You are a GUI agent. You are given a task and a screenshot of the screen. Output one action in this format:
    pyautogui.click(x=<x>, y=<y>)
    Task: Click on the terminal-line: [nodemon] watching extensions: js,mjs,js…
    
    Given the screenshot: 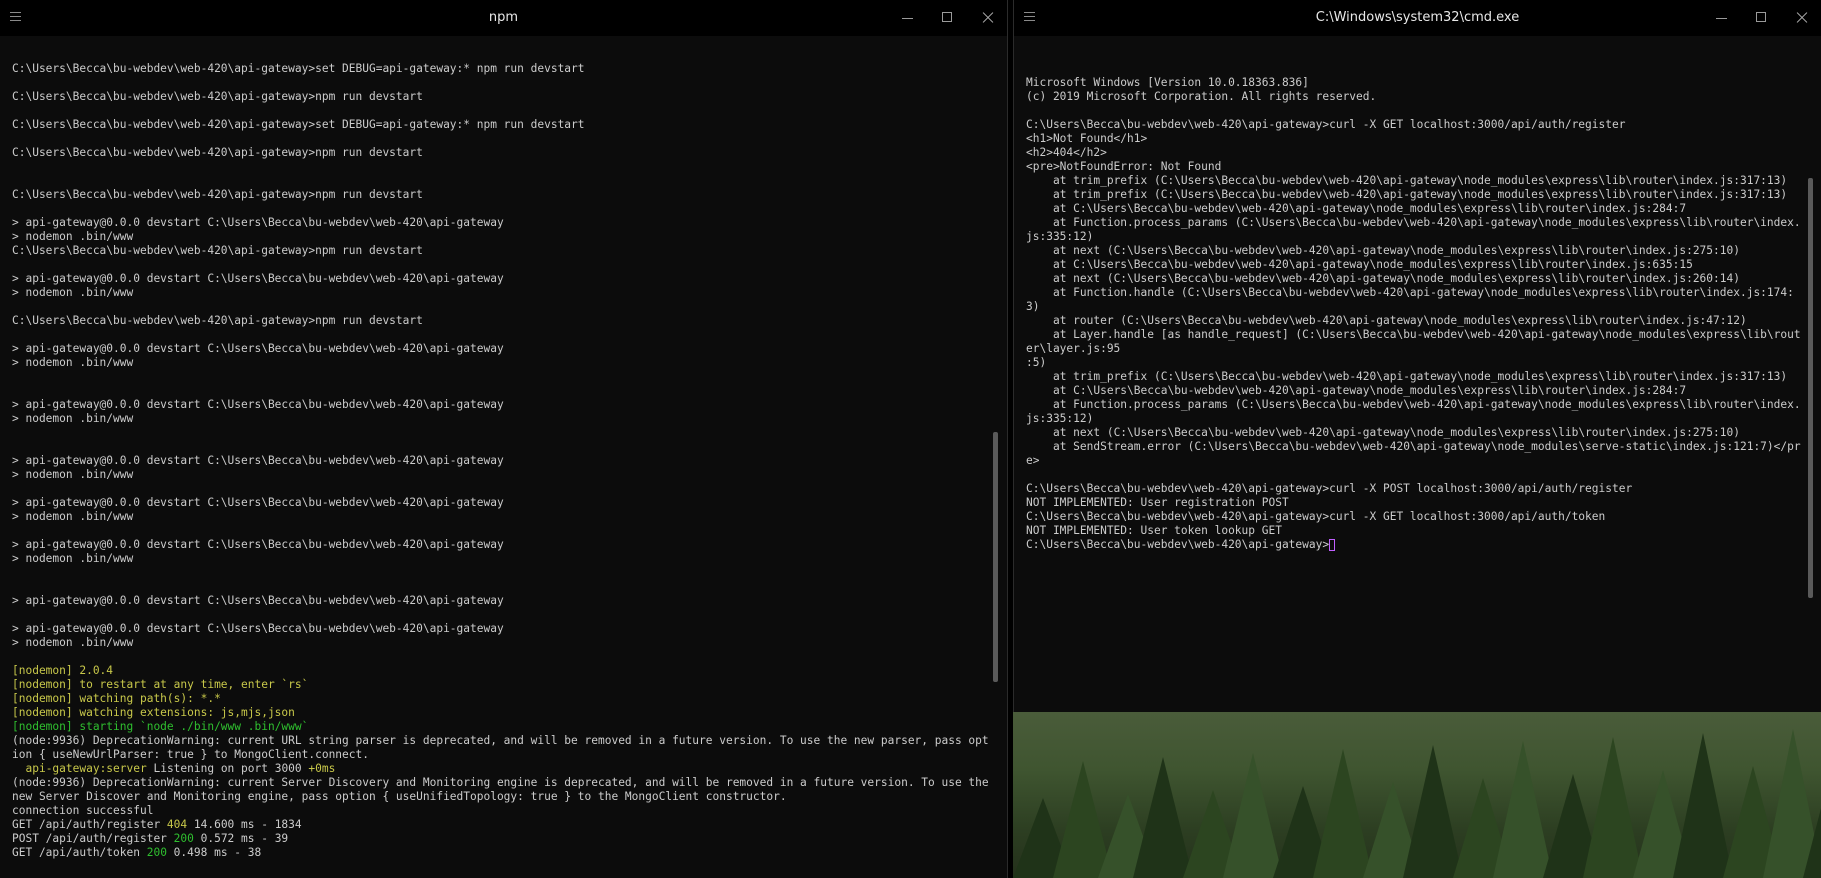 What is the action you would take?
    pyautogui.click(x=502, y=713)
    